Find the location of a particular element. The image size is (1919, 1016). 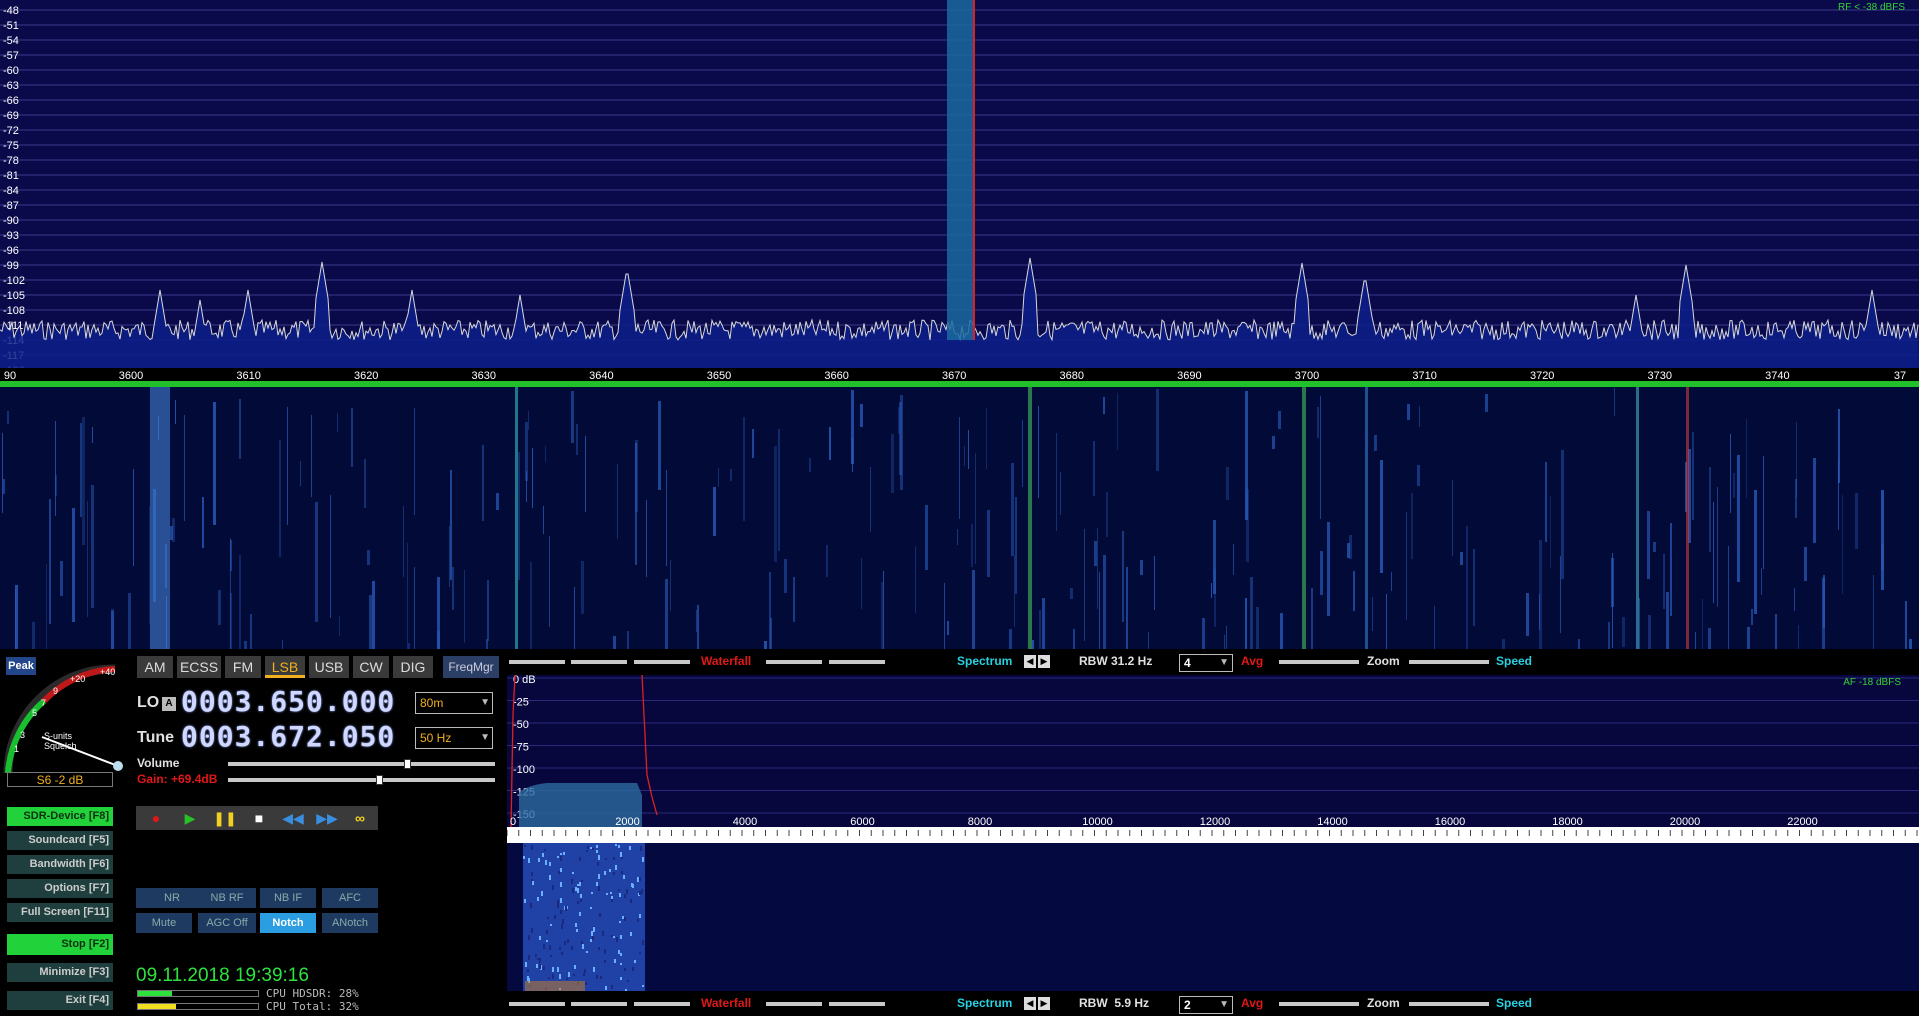

af-speed-slider is located at coordinates (1449, 1004).